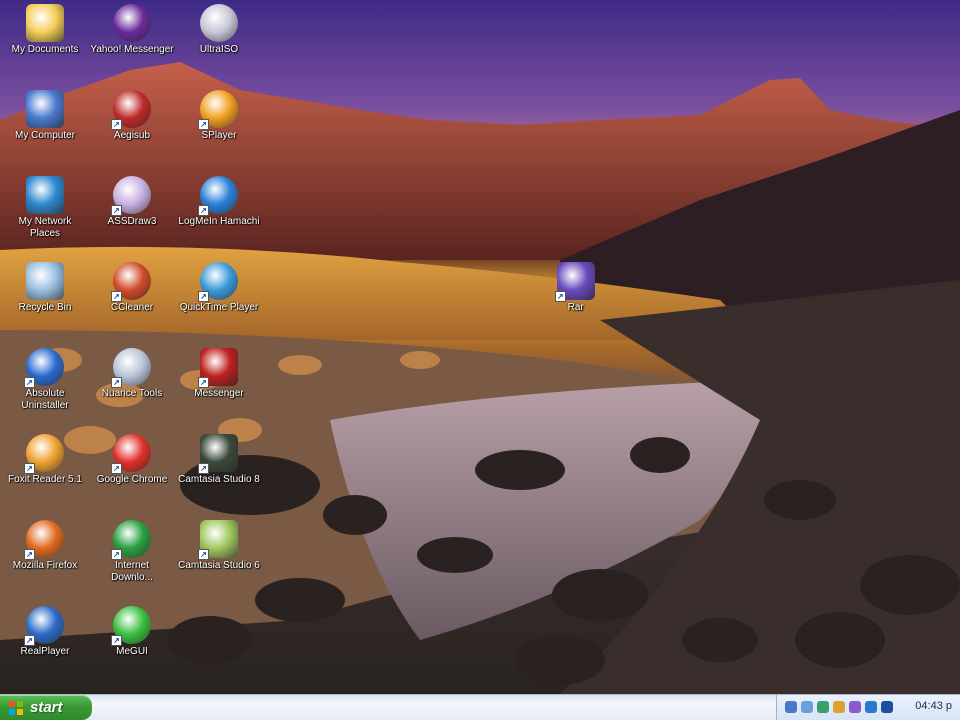  I want to click on megui-icon: ↗, so click(131, 626).